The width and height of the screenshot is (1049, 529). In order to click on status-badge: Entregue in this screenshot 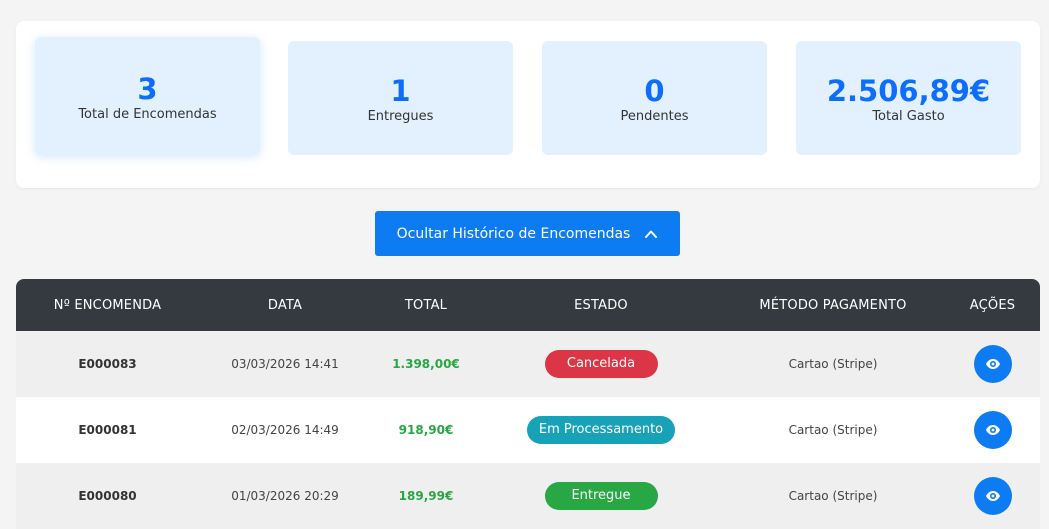, I will do `click(601, 496)`.